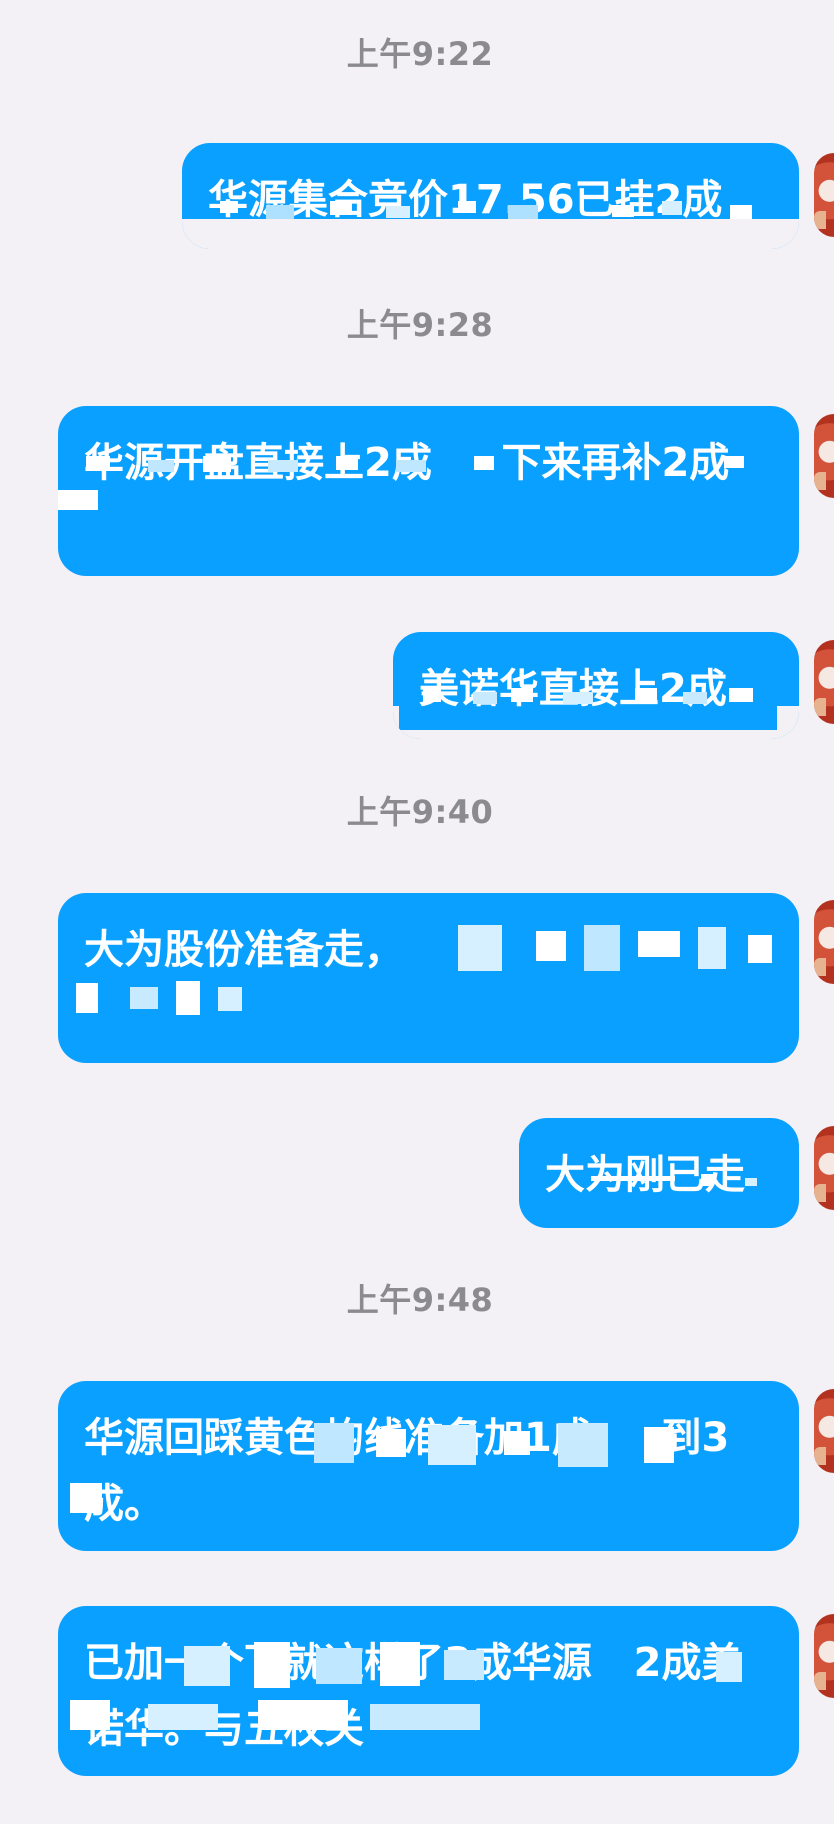 The image size is (834, 1824). Describe the element at coordinates (407, 463) in the screenshot. I see `message-text: 华源开盘直接上2成 下来再补2成` at that location.